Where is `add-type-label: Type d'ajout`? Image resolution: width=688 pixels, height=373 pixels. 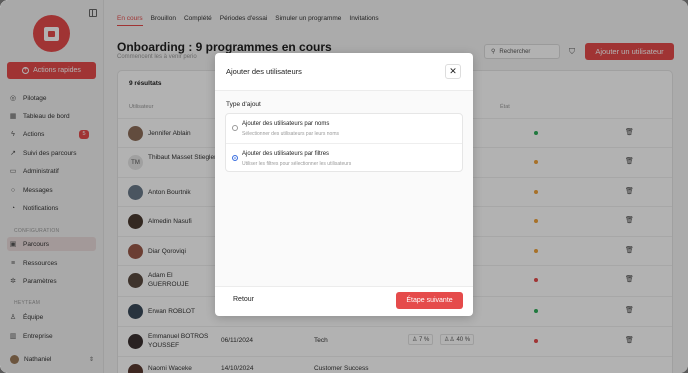
add-type-label: Type d'ajout is located at coordinates (243, 104).